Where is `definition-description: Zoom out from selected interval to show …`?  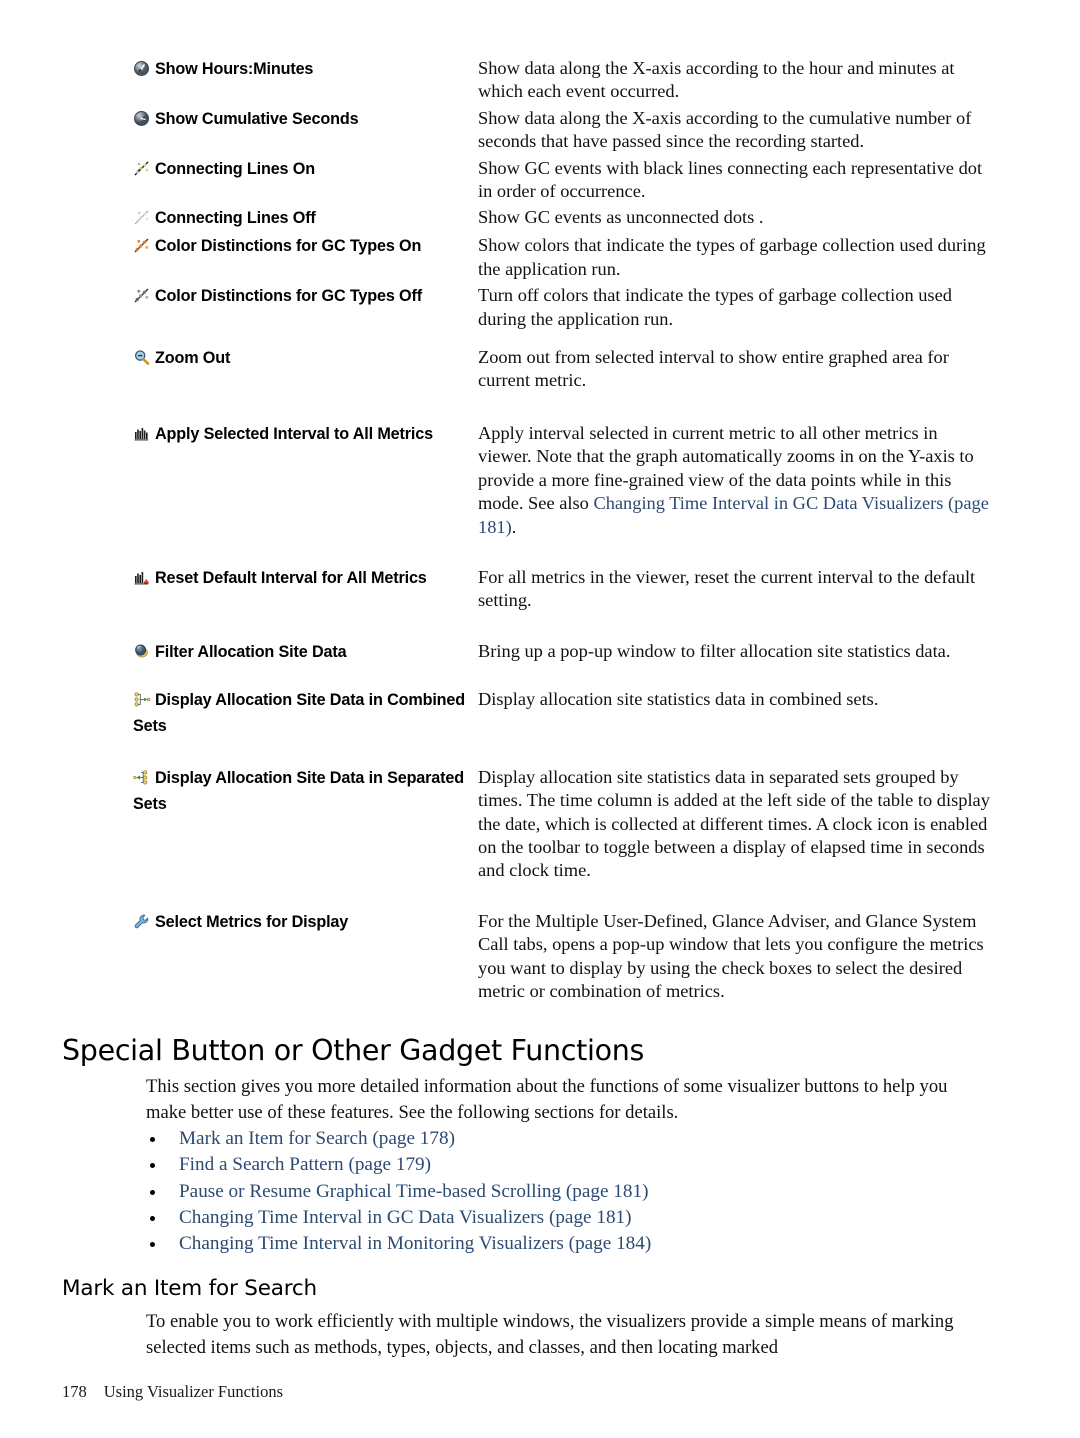
definition-description: Zoom out from selected interval to show … is located at coordinates (713, 369).